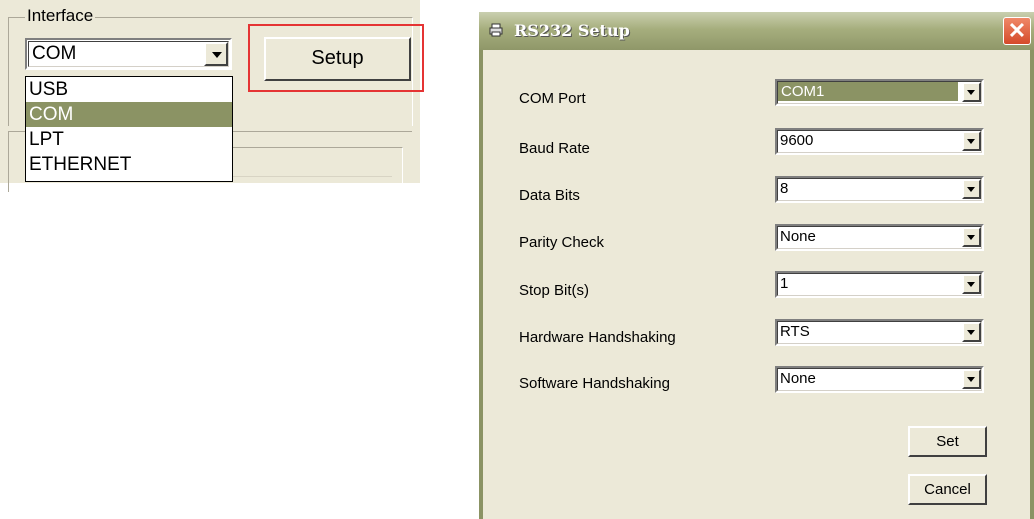 The height and width of the screenshot is (519, 1034). What do you see at coordinates (594, 383) in the screenshot?
I see `software-handshaking-label: Software Handshaking` at bounding box center [594, 383].